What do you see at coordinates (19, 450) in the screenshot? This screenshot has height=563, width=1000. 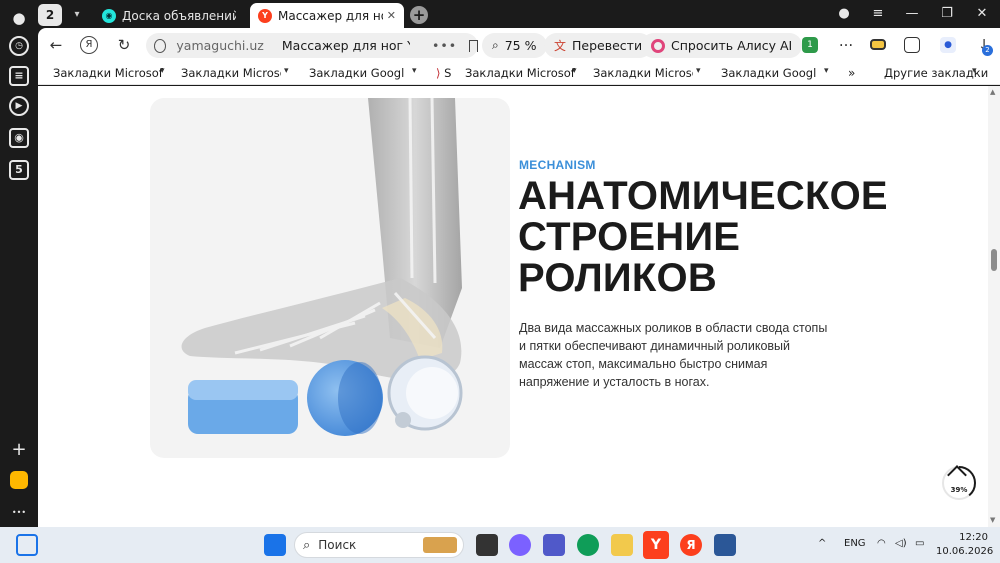 I see `add-icon: +` at bounding box center [19, 450].